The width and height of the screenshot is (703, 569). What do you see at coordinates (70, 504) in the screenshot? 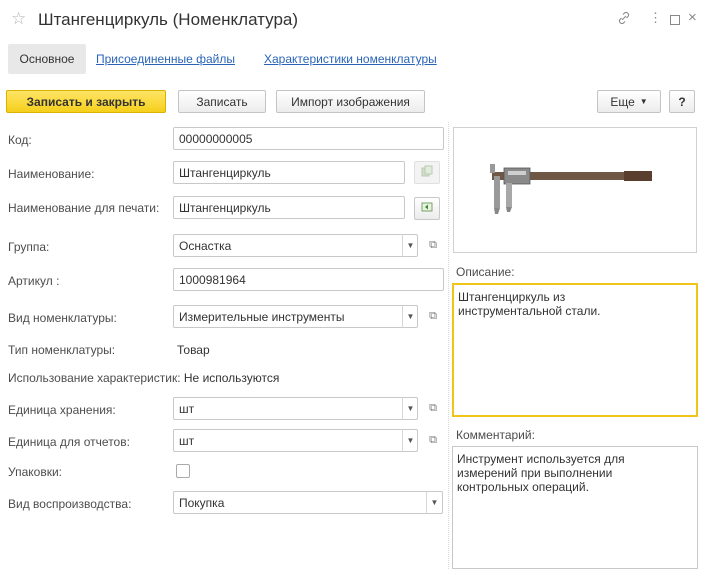
I see `reproduction-label: Вид воспроизводства:` at bounding box center [70, 504].